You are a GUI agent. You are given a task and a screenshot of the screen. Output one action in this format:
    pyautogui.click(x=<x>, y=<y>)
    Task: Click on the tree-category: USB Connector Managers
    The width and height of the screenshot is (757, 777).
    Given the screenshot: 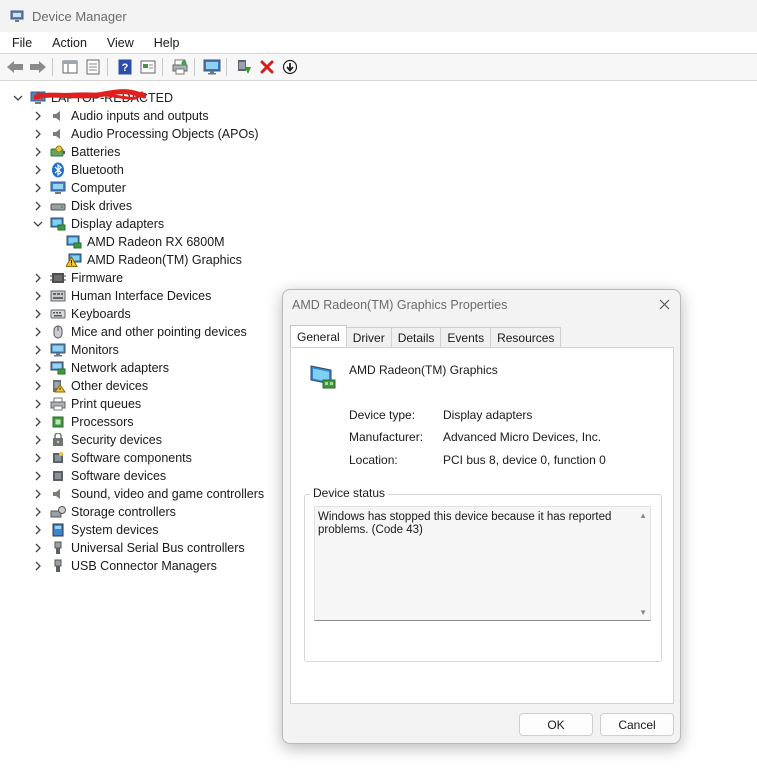 What is the action you would take?
    pyautogui.click(x=124, y=566)
    